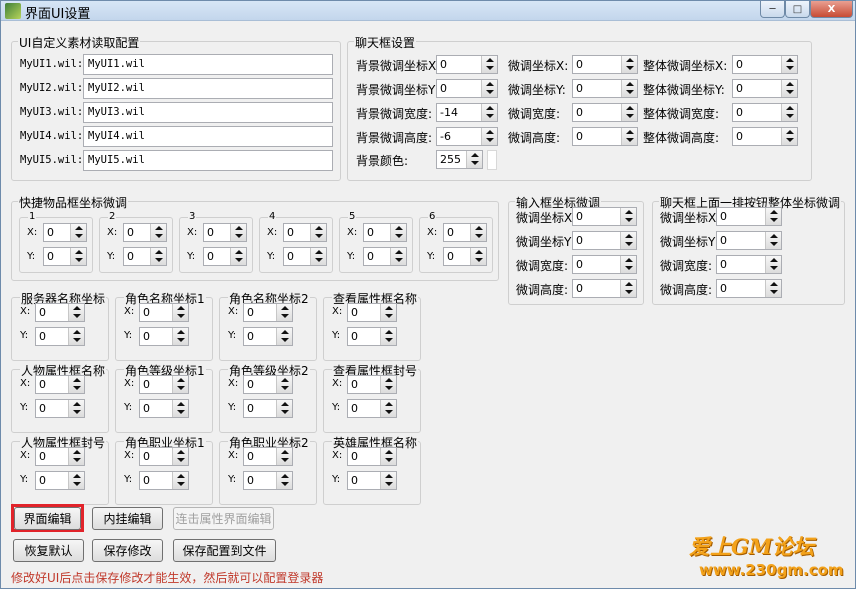 The image size is (856, 589). Describe the element at coordinates (224, 550) in the screenshot. I see `save-to-file-button: 保存配置到文件` at that location.